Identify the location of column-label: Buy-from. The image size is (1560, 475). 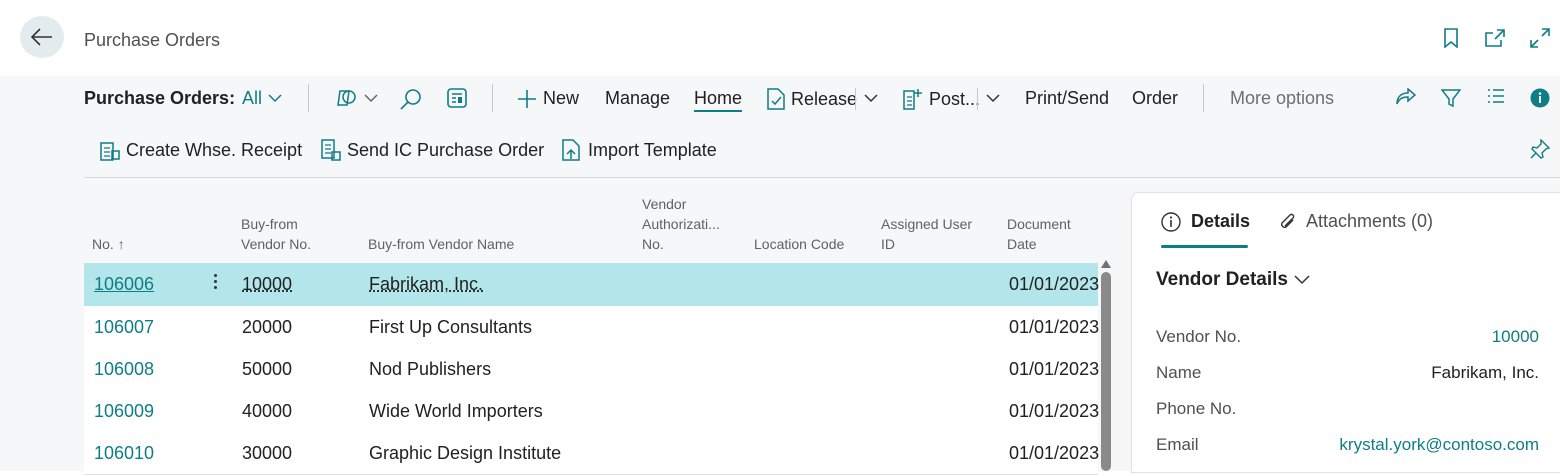
(276, 224).